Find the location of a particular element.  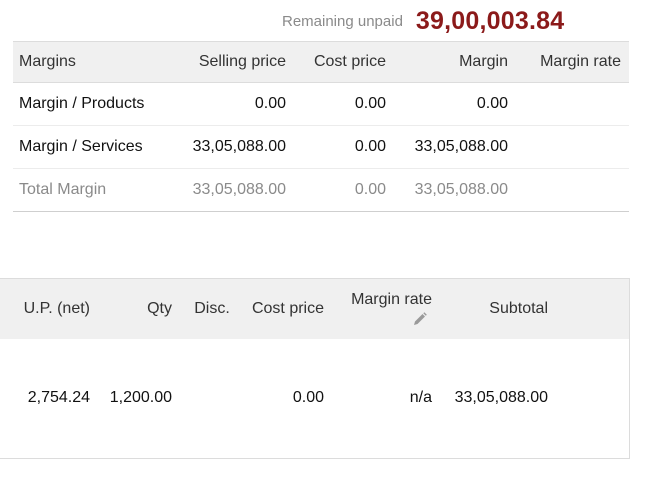

row-spacer is located at coordinates (593, 398).